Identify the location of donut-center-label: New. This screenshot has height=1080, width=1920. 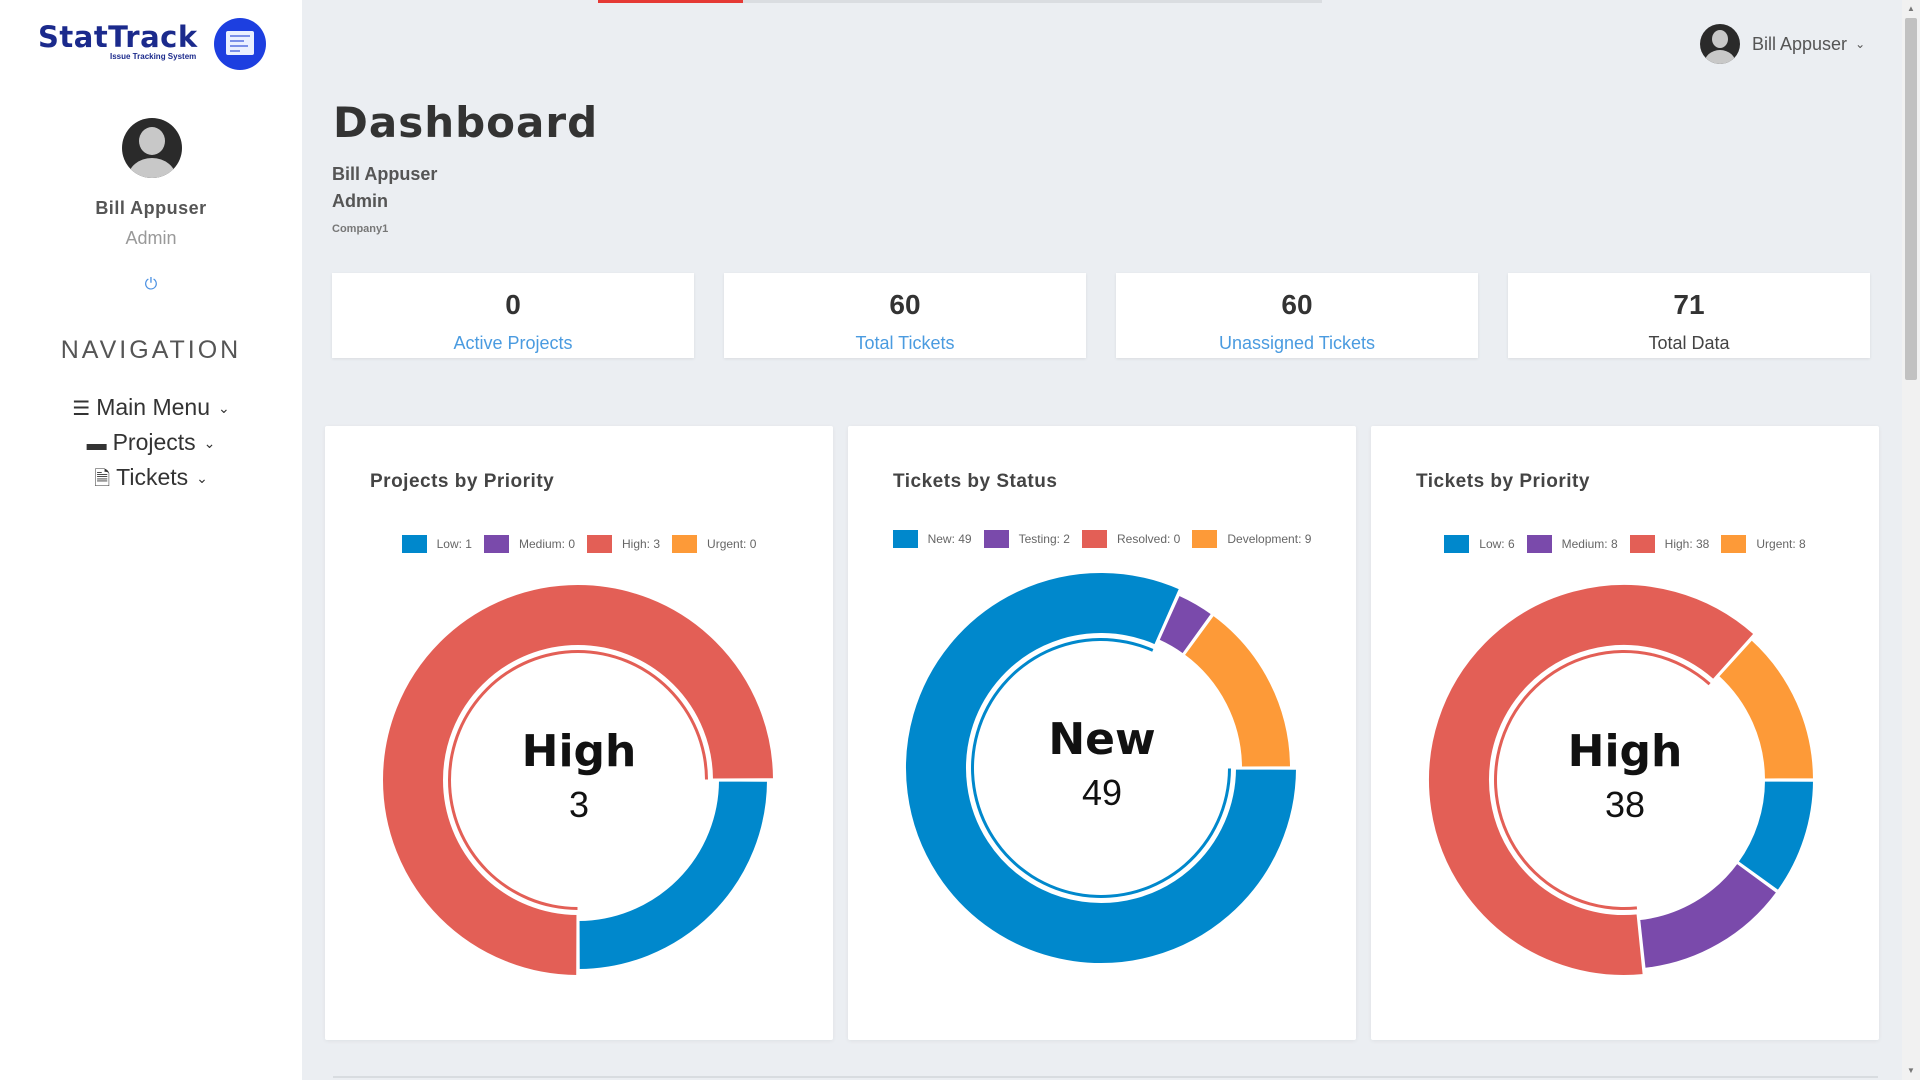
(1102, 739).